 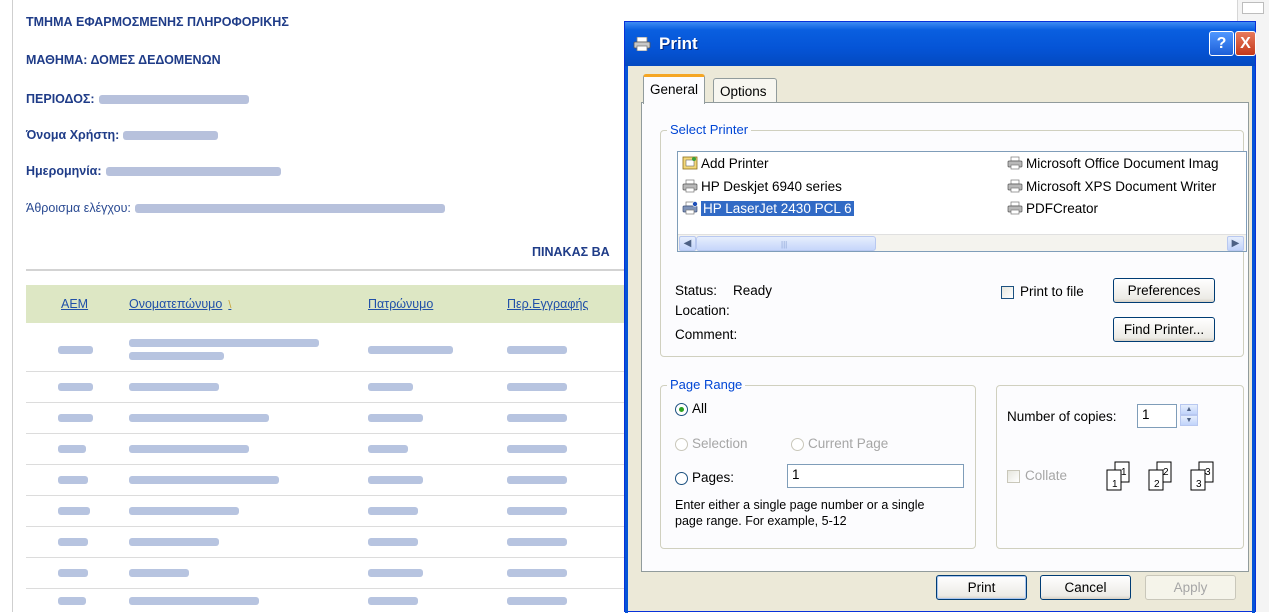 What do you see at coordinates (681, 478) in the screenshot?
I see `pages-radio` at bounding box center [681, 478].